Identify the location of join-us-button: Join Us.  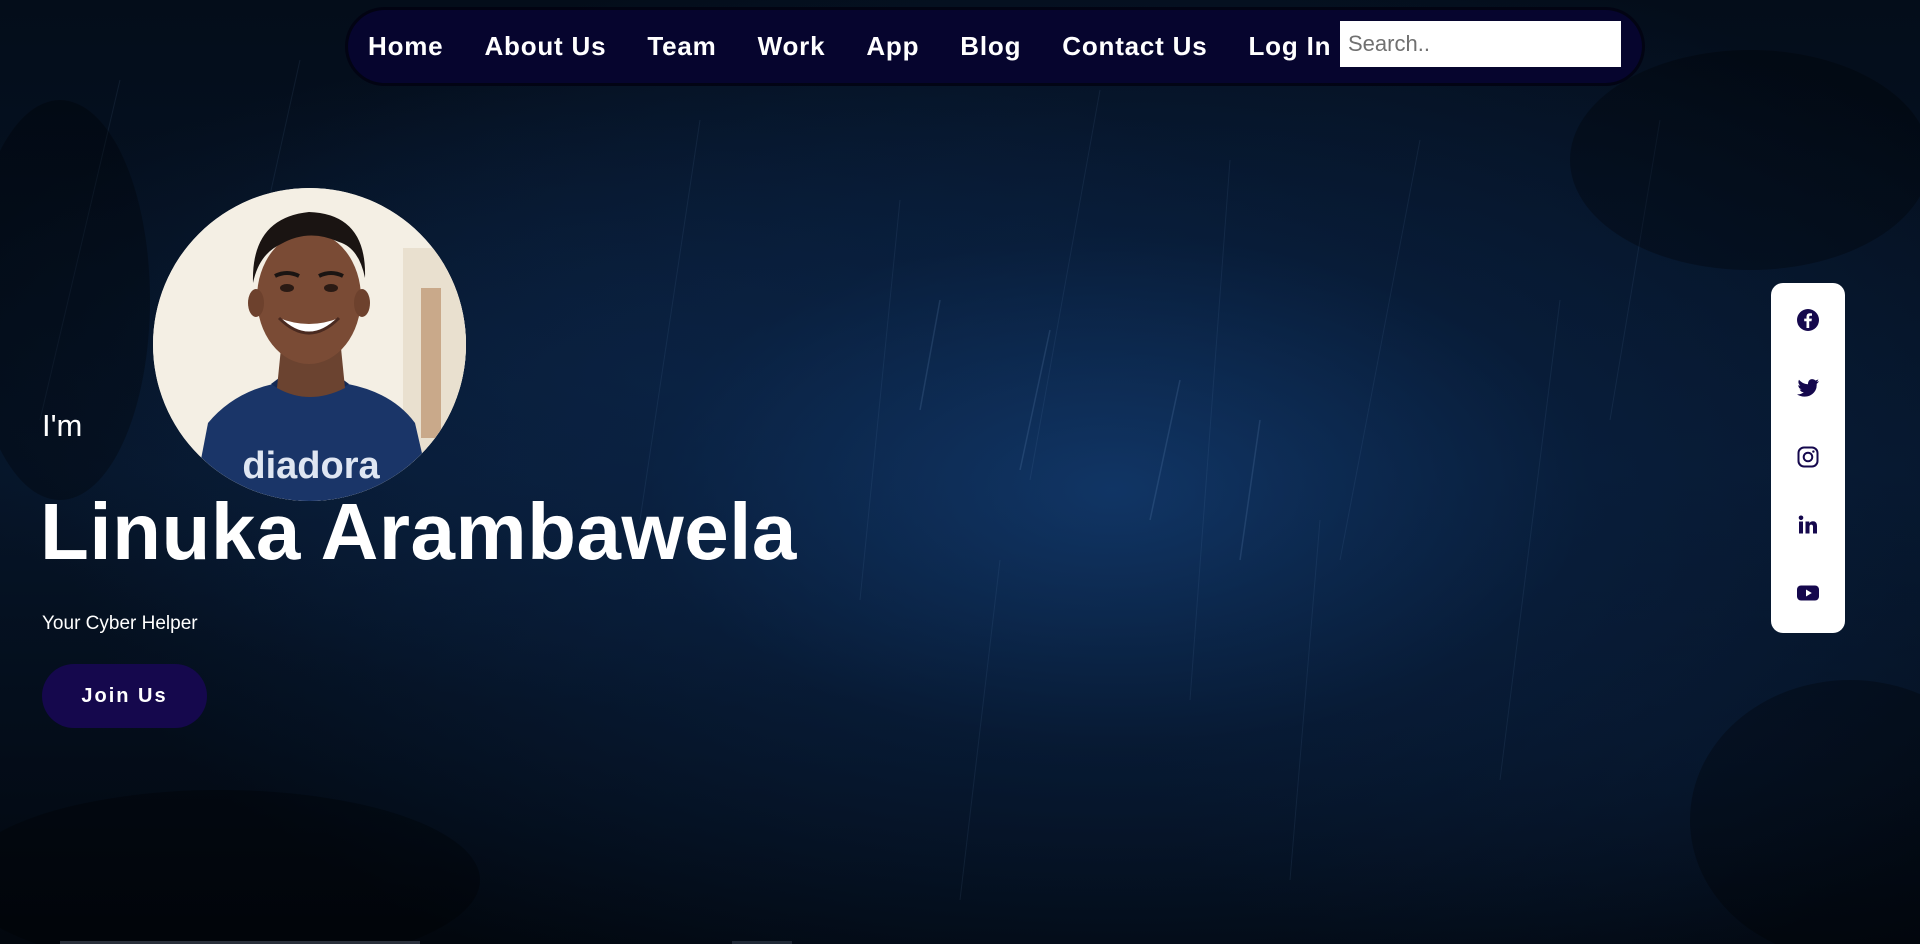
(124, 696).